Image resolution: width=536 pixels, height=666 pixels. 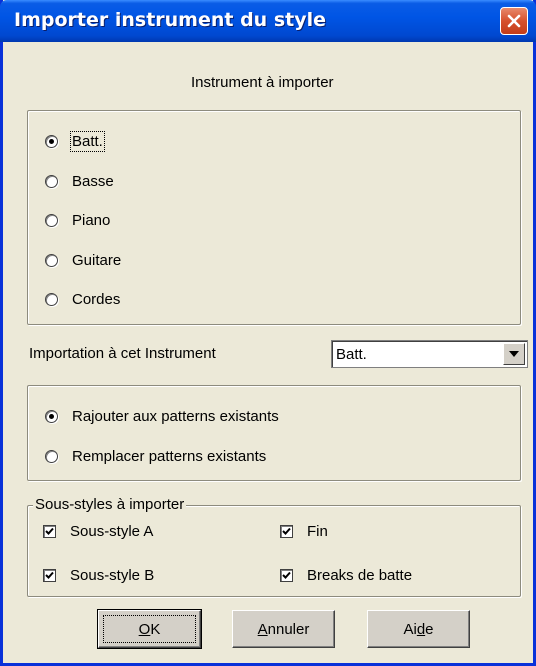 I want to click on radio-option-replace: Remplacer patterns existants, so click(x=155, y=456).